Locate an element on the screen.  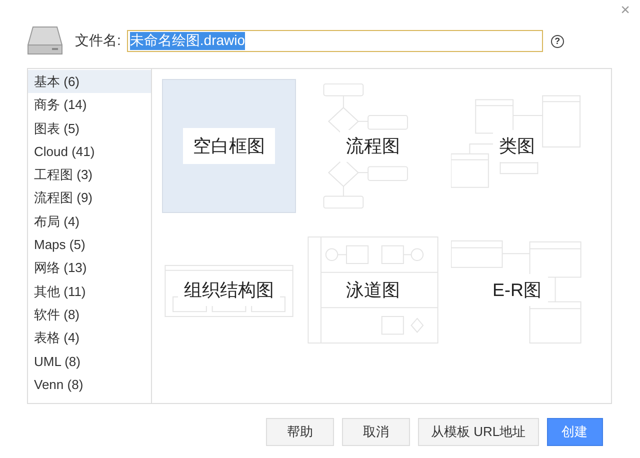
help-icon: ? is located at coordinates (557, 41).